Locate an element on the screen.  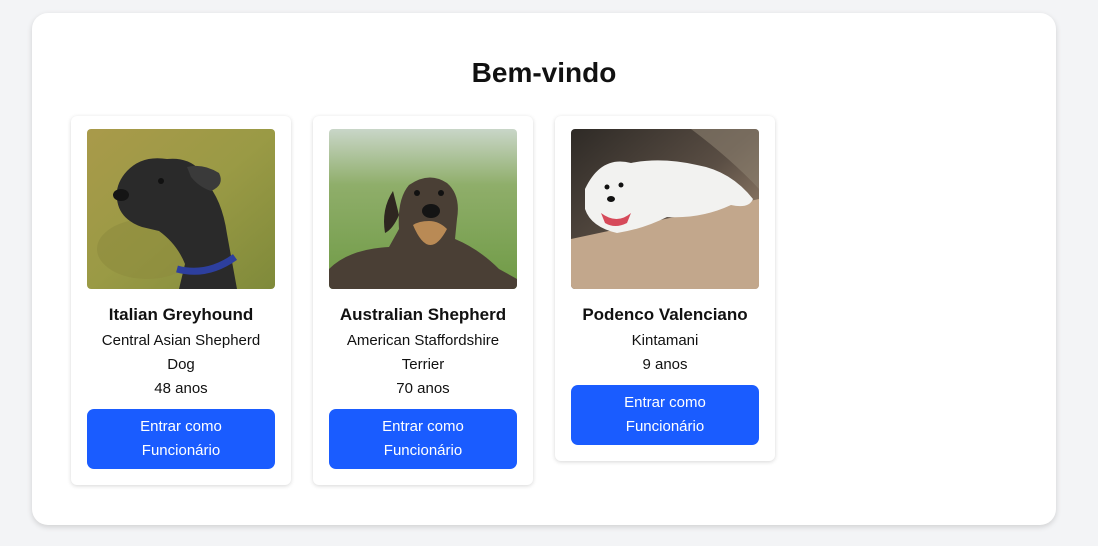
dog-photo-black-terrier-icon is located at coordinates (181, 209).